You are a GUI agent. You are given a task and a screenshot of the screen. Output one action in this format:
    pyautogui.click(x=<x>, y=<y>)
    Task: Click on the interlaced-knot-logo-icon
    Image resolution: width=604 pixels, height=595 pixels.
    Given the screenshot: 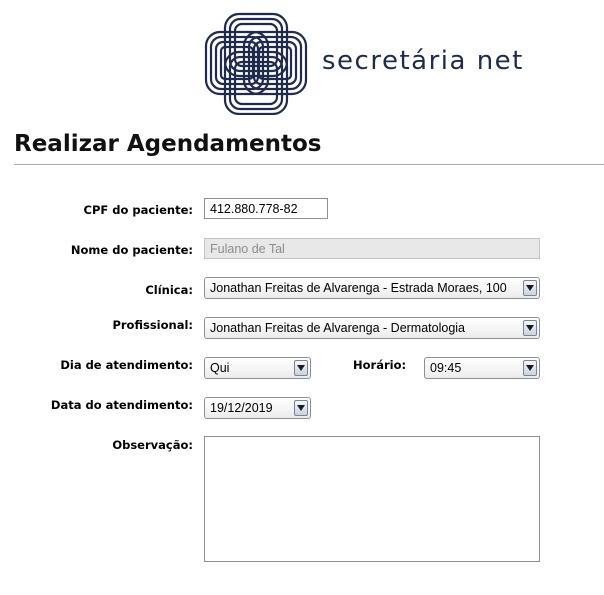 What is the action you would take?
    pyautogui.click(x=256, y=63)
    